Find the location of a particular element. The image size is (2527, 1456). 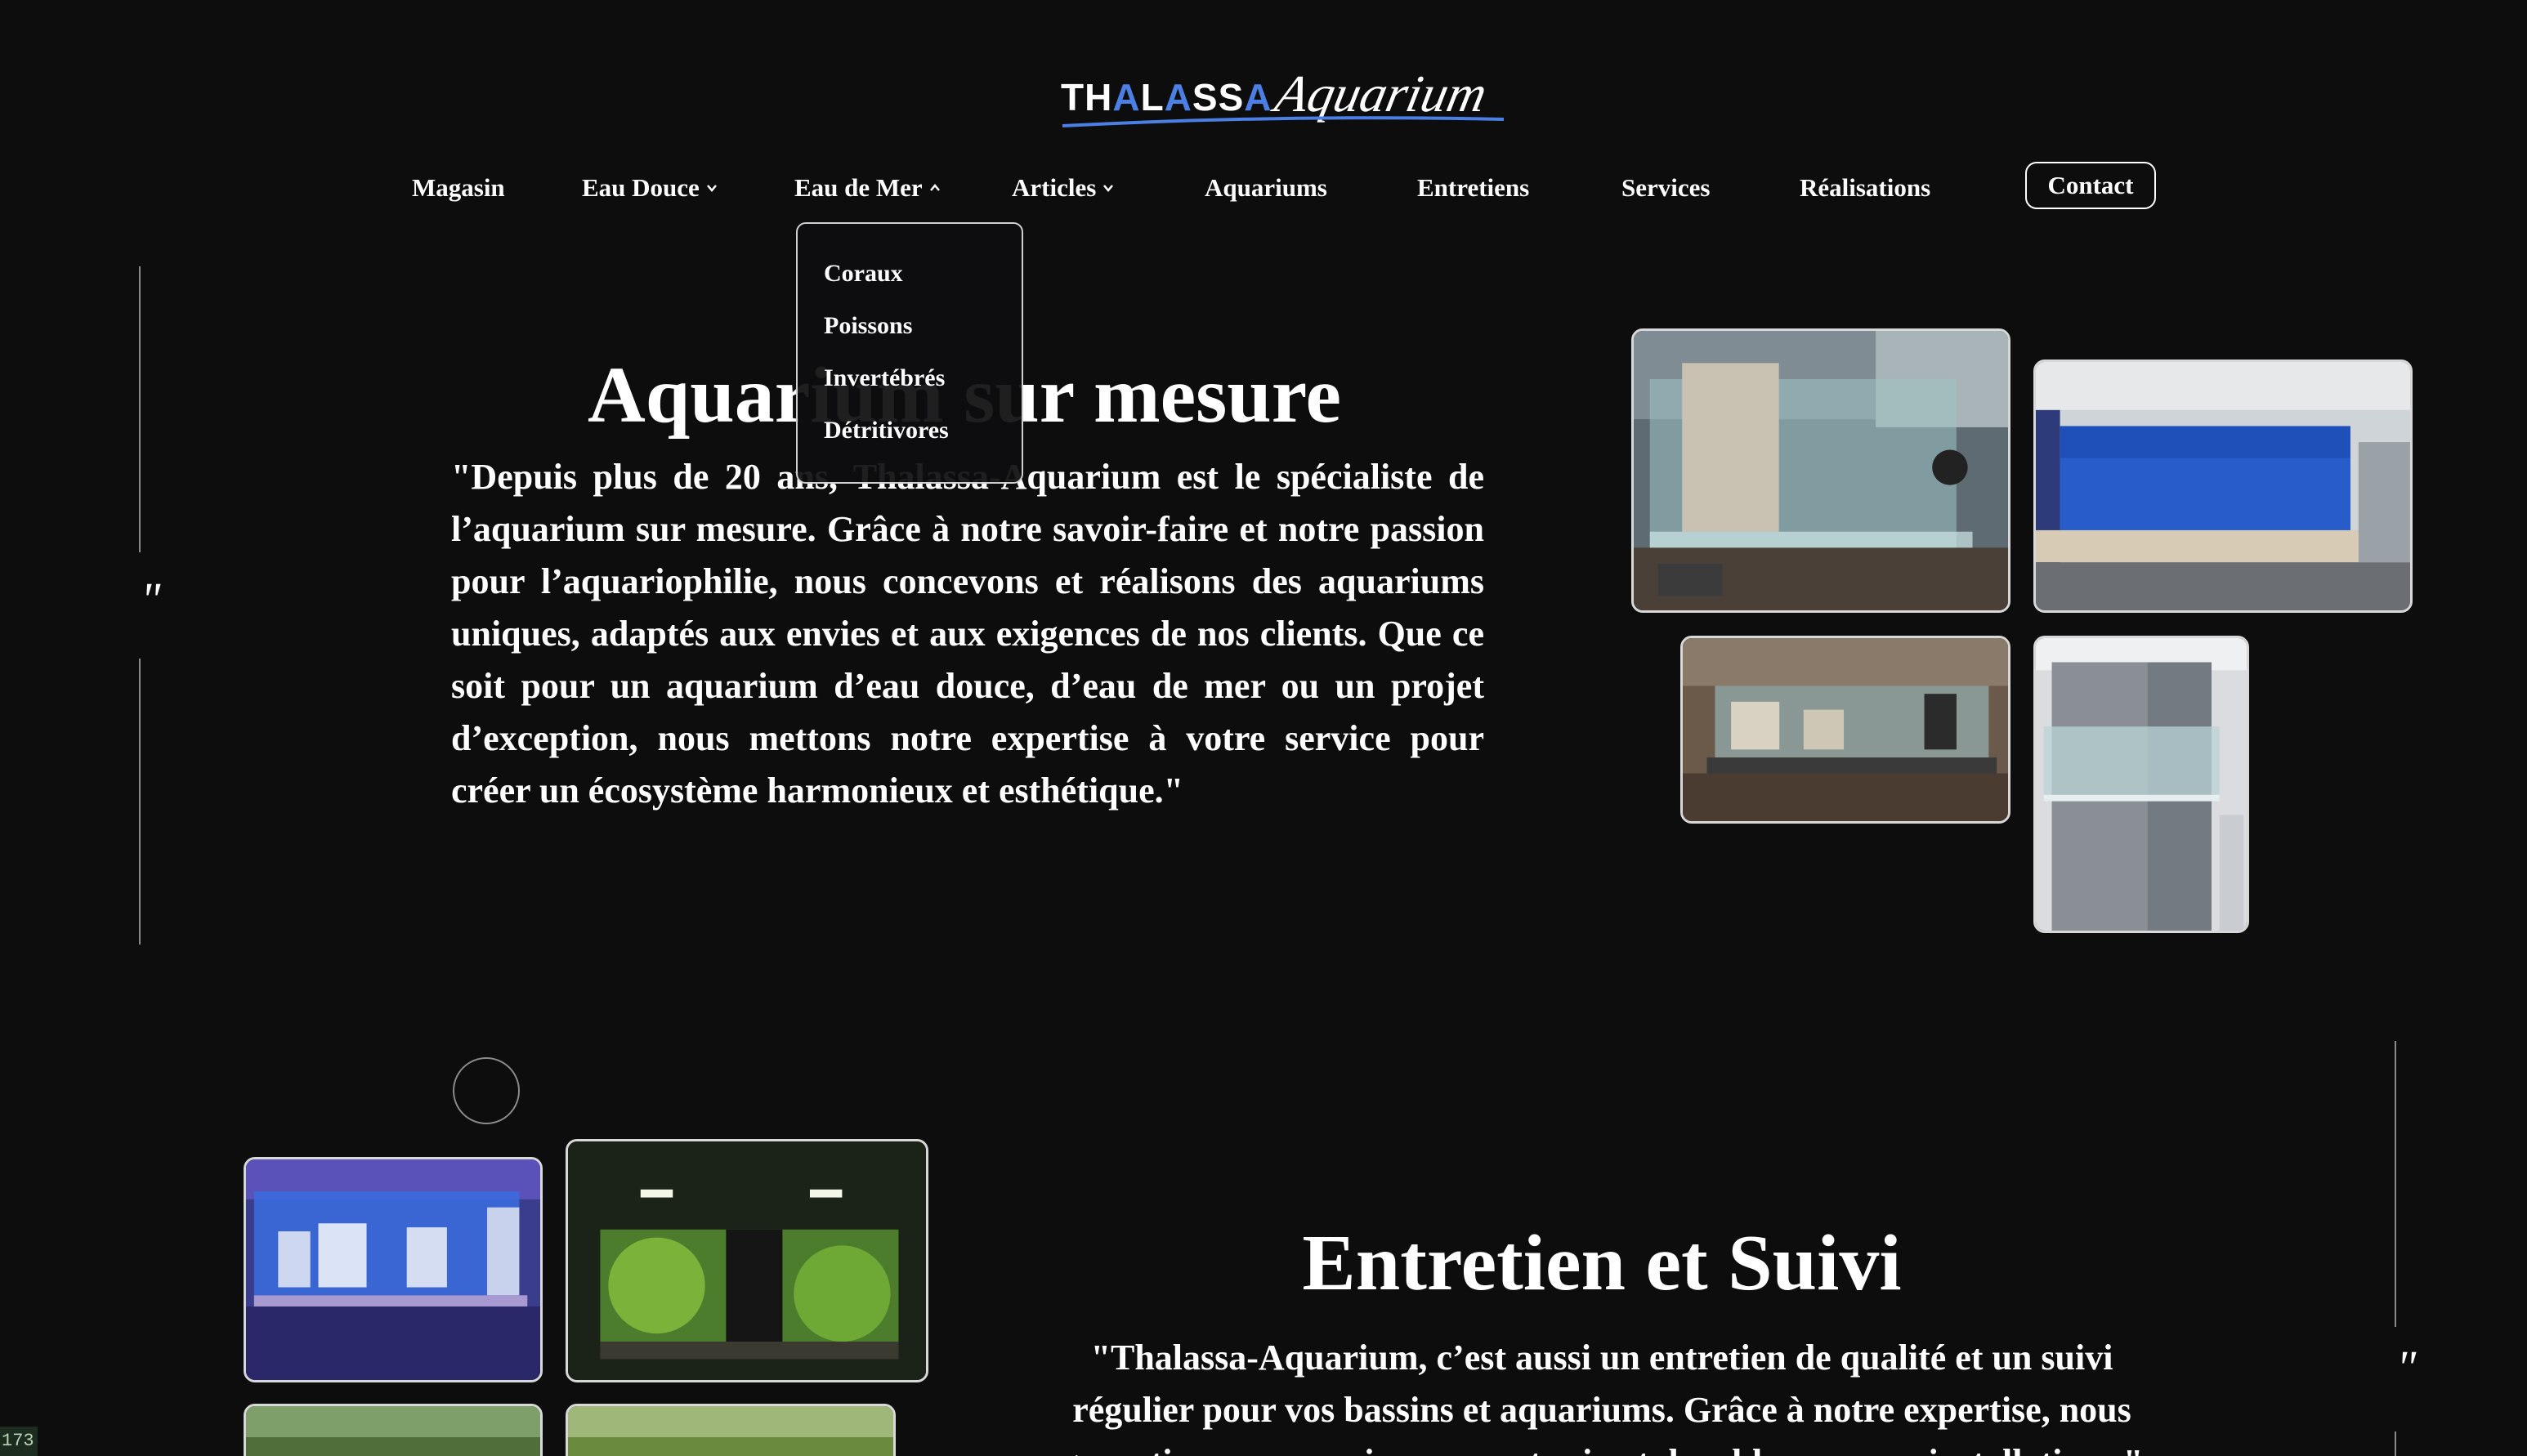

corner-badge: 173 is located at coordinates (19, 1441).